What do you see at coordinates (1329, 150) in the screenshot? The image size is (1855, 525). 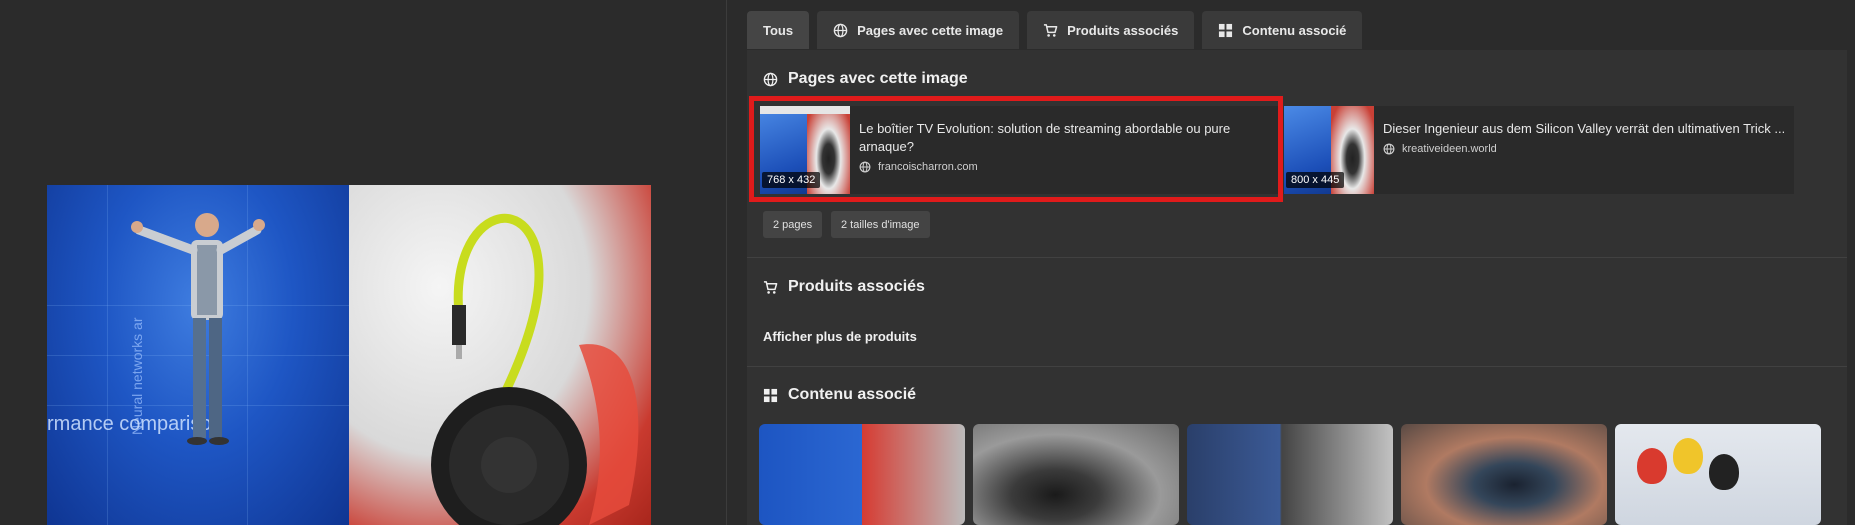 I see `page-result-thumbnail: 800 x 445` at bounding box center [1329, 150].